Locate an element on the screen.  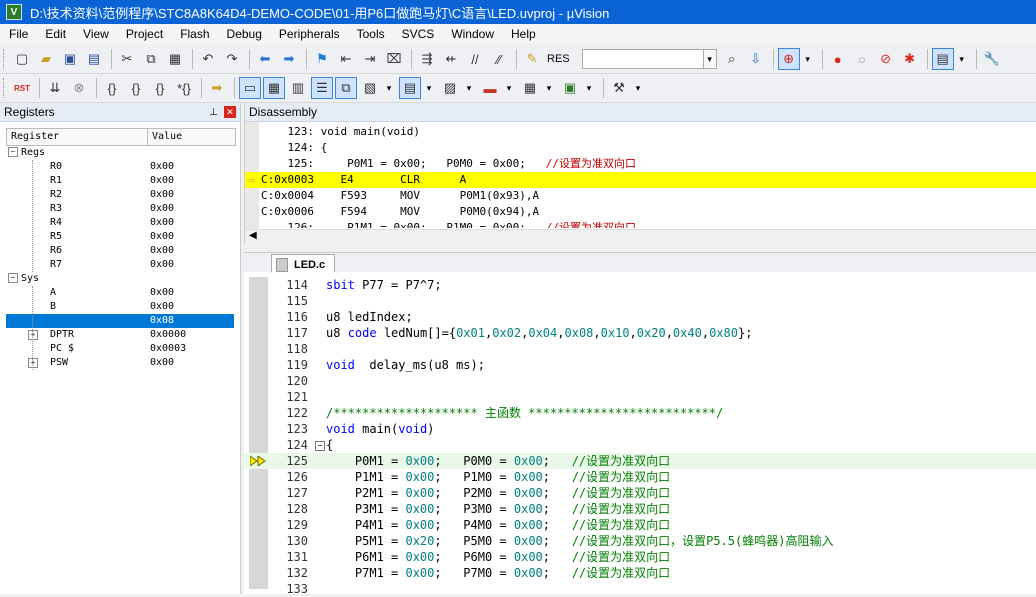
insert-breakpoint-icon: ● is located at coordinates (838, 59).